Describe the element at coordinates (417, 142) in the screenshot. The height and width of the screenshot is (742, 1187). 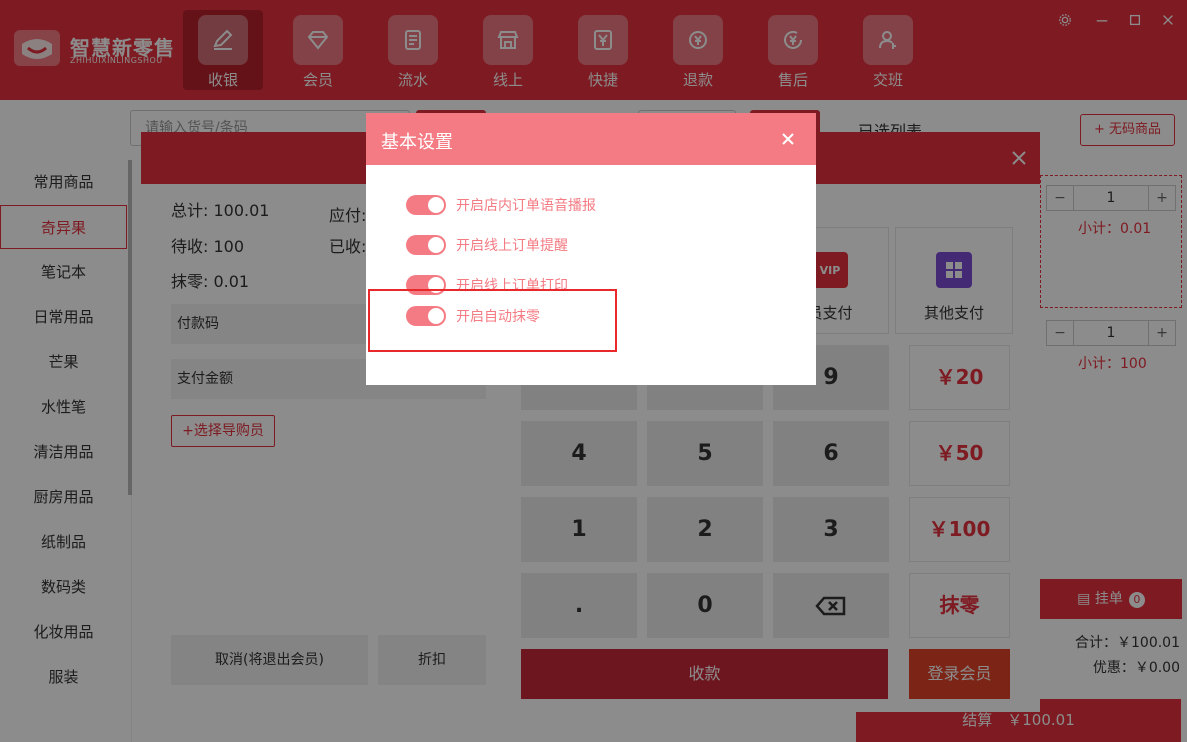
I see `settings-modal-title: 基本设置` at that location.